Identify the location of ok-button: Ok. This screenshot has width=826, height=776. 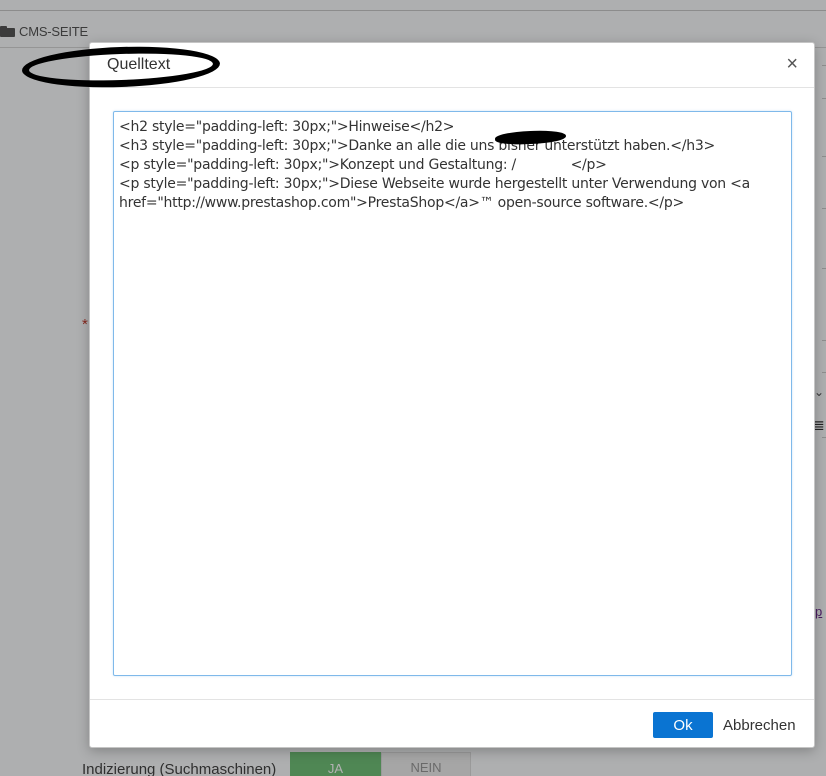
(683, 725).